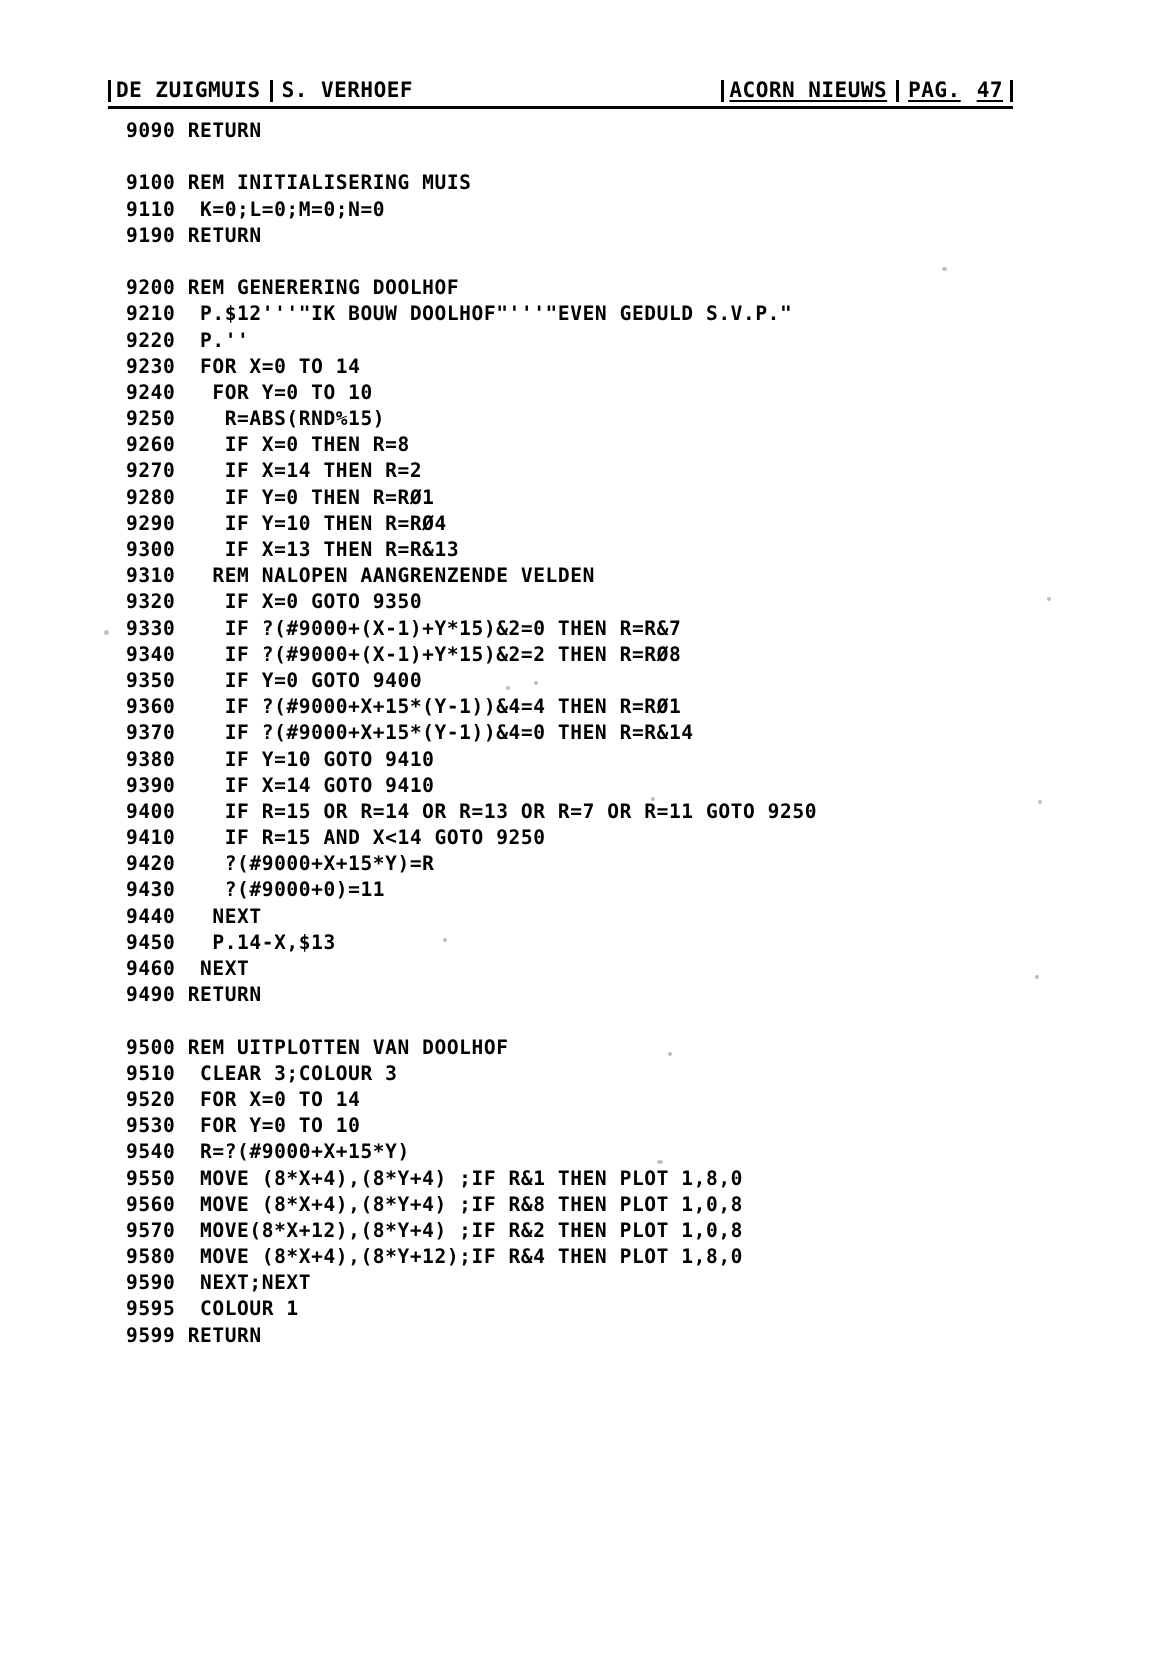  What do you see at coordinates (989, 90) in the screenshot?
I see `page-number: 47` at bounding box center [989, 90].